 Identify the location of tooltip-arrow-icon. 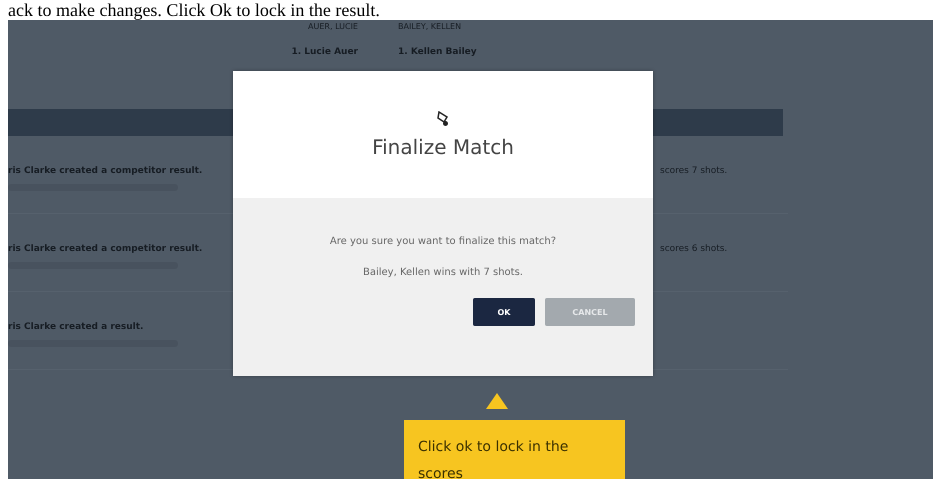
(497, 401).